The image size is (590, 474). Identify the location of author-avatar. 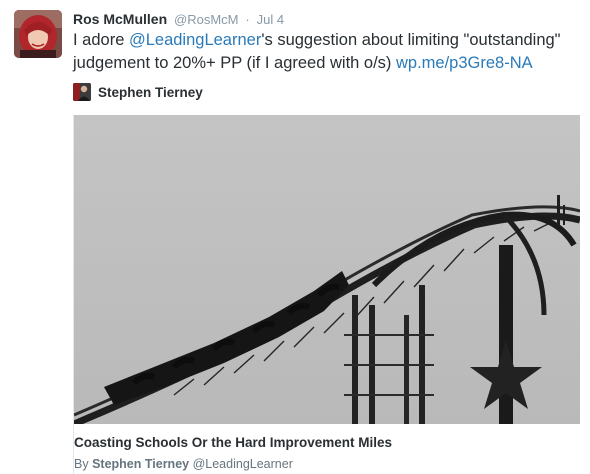
(38, 34).